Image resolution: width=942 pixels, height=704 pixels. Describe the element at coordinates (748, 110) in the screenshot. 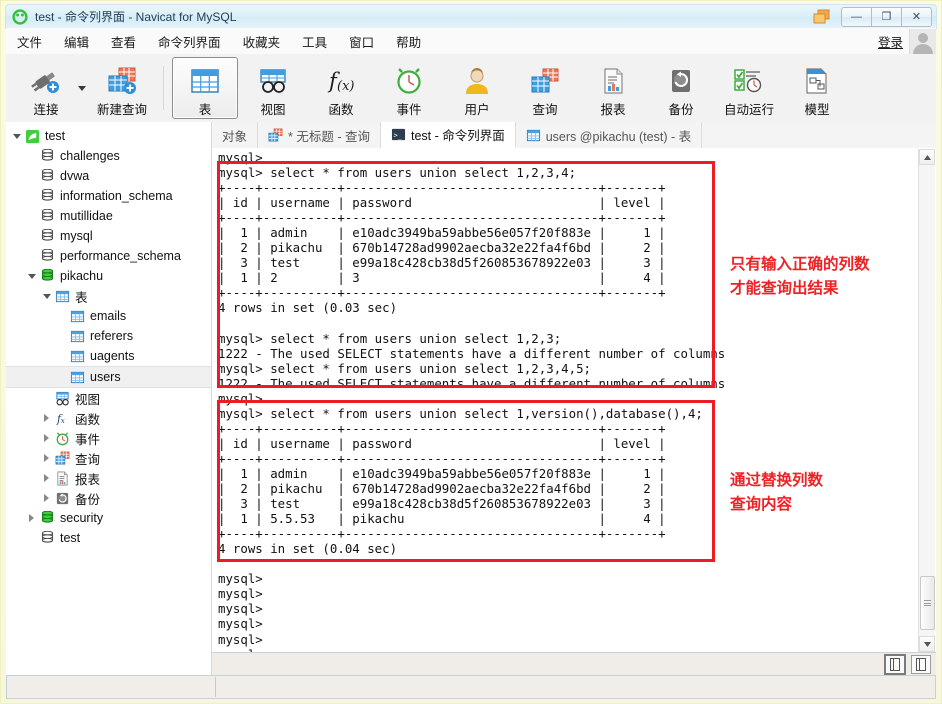

I see `toolbar-automation-label: 自动运行` at that location.